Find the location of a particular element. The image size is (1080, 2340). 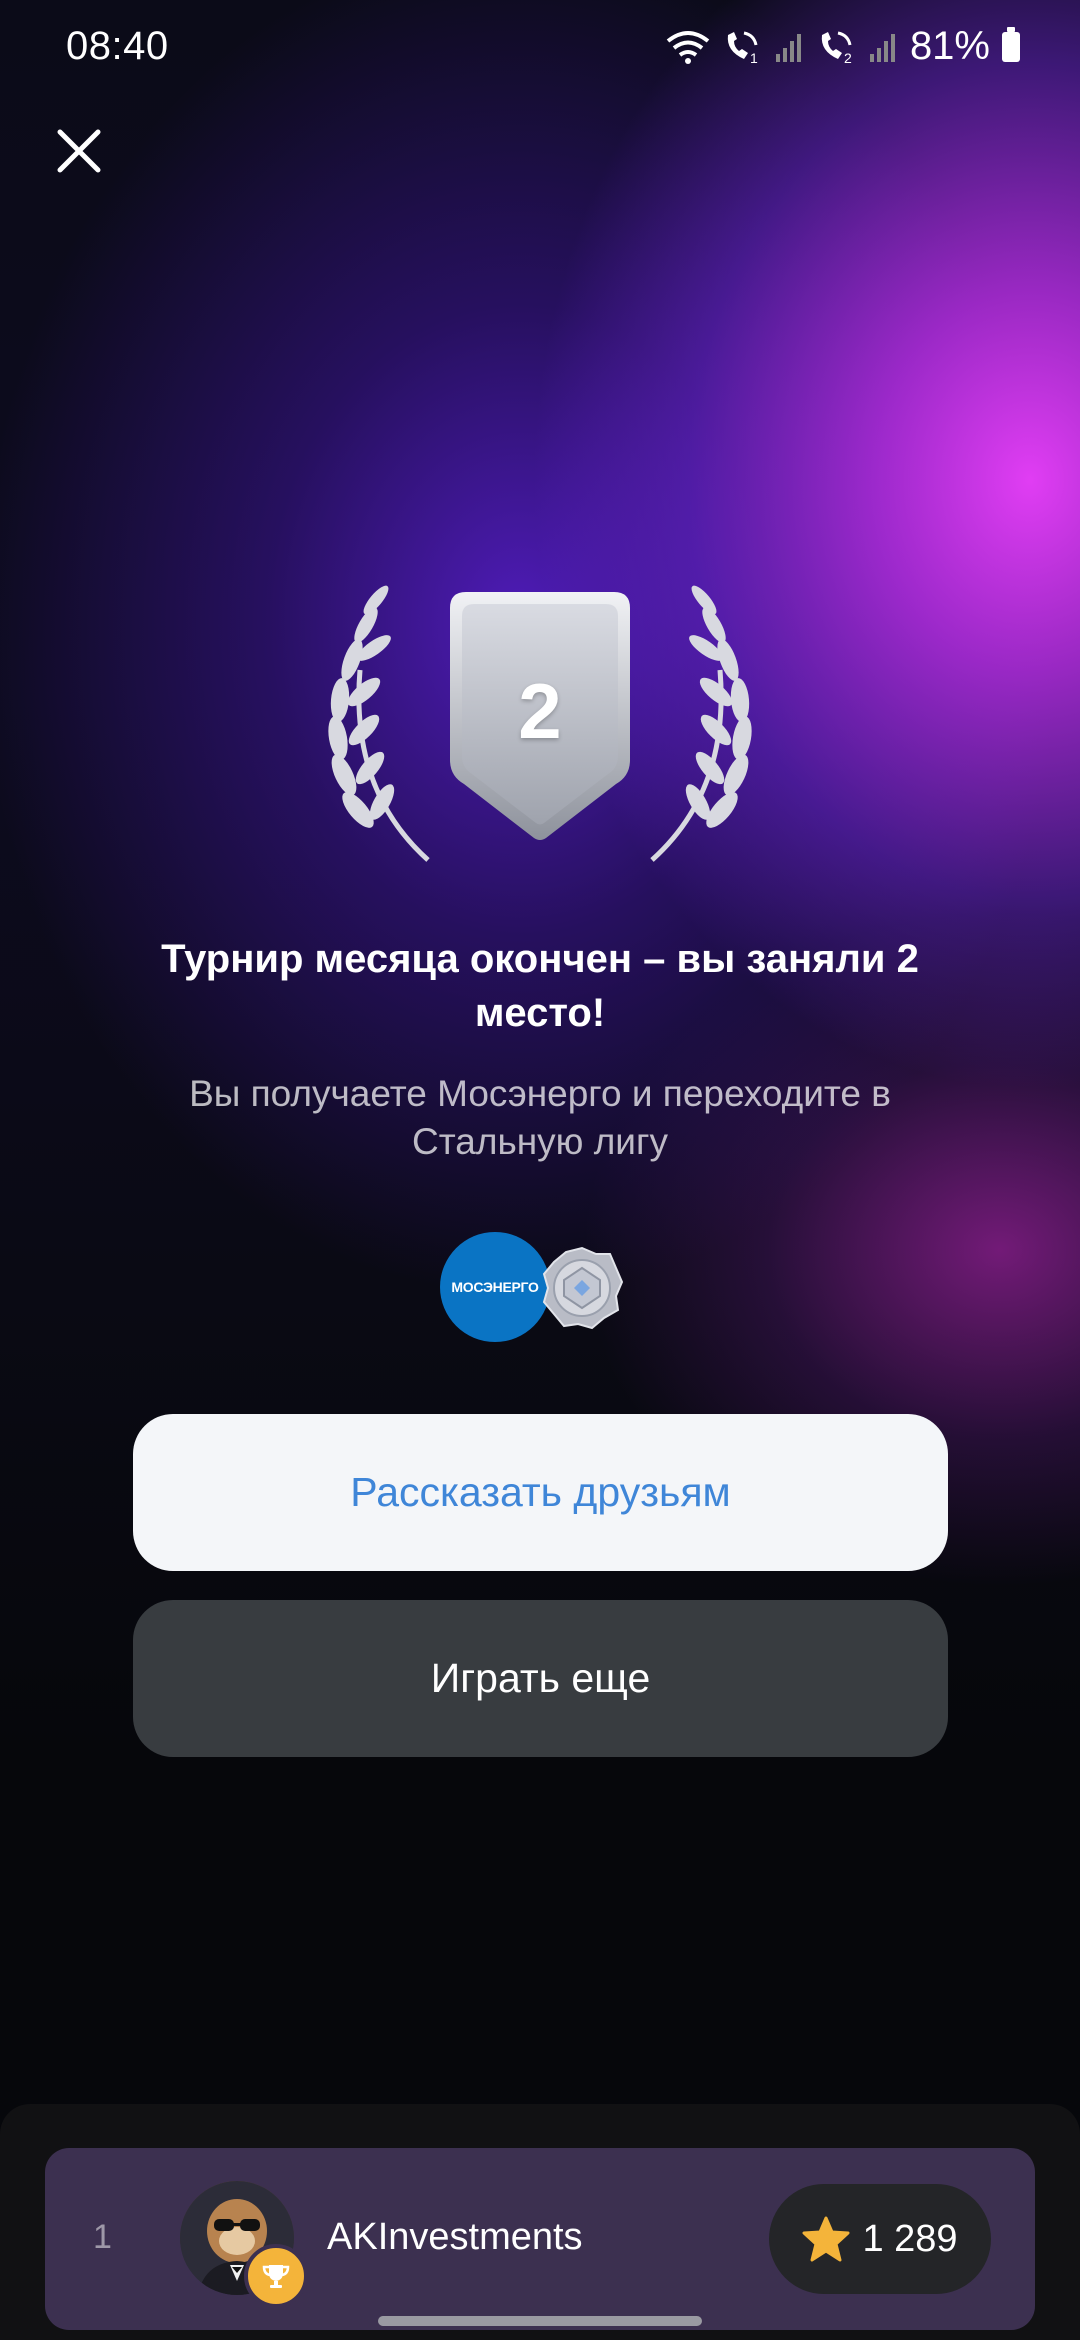

mosenergo-logo-text: МОСЭНЕРГО is located at coordinates (495, 1287).